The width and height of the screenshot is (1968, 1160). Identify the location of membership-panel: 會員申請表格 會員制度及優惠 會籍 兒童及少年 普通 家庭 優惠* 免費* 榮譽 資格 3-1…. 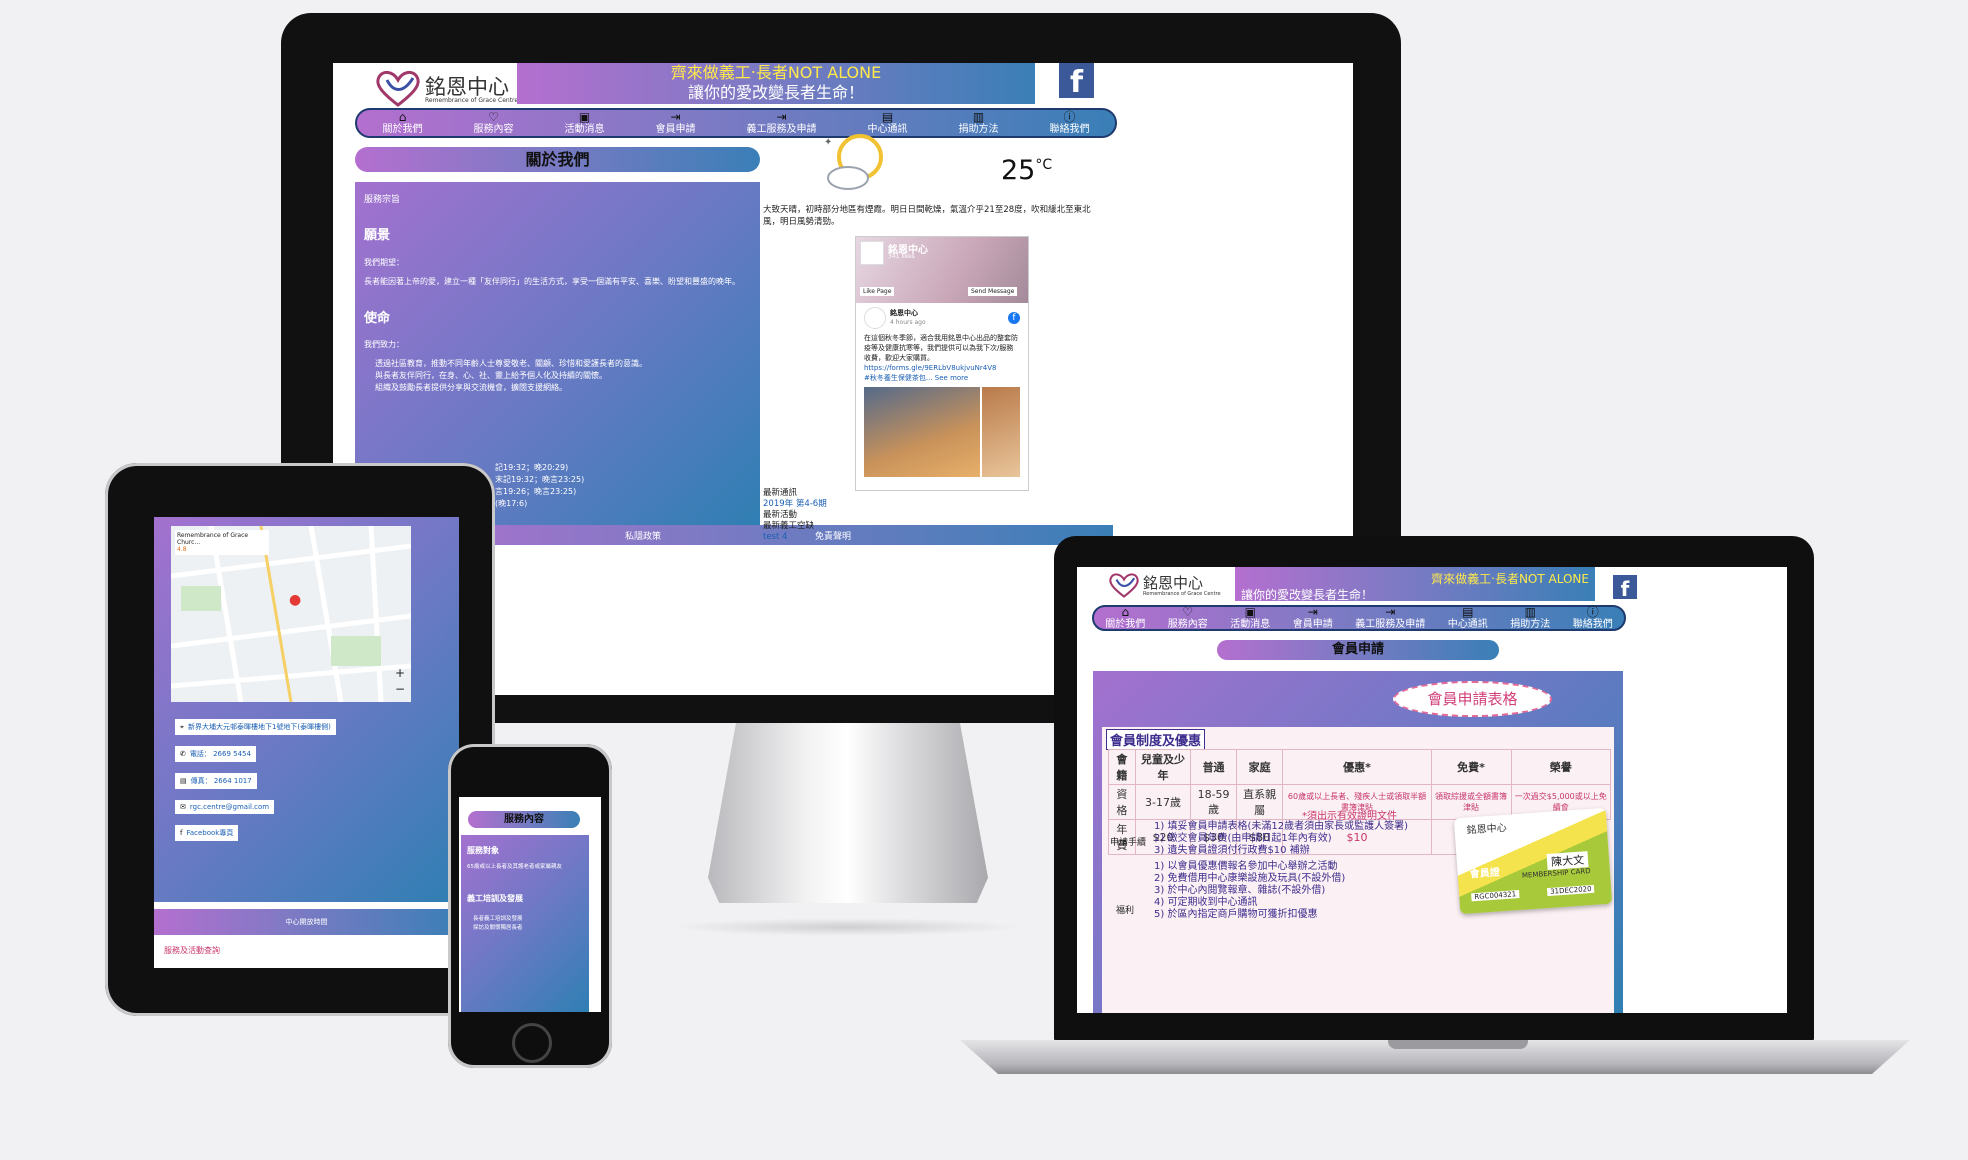
(1358, 842).